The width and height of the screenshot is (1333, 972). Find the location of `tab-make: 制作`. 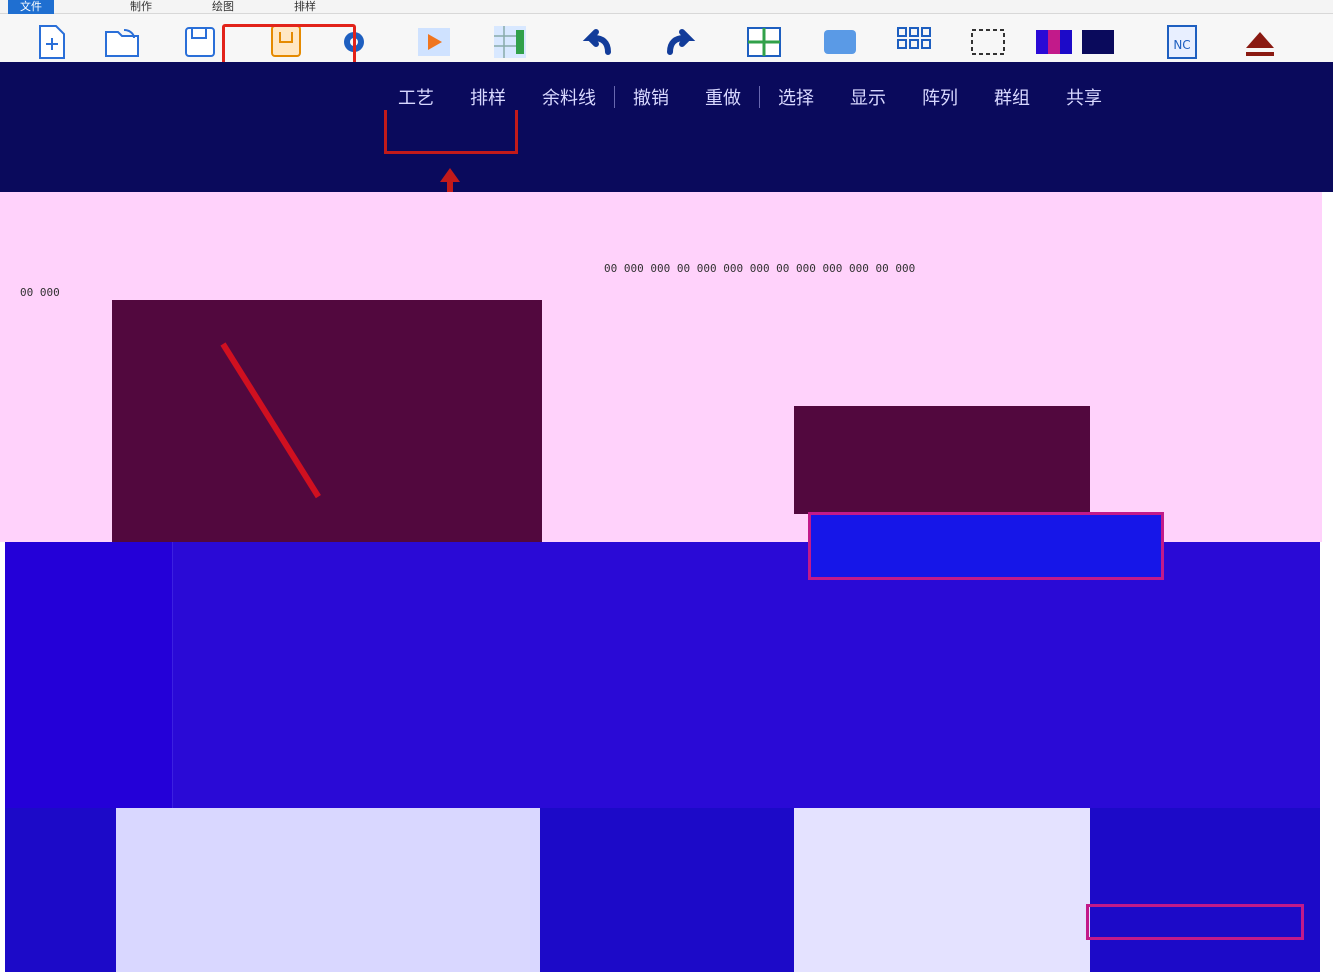

tab-make: 制作 is located at coordinates (141, 7).